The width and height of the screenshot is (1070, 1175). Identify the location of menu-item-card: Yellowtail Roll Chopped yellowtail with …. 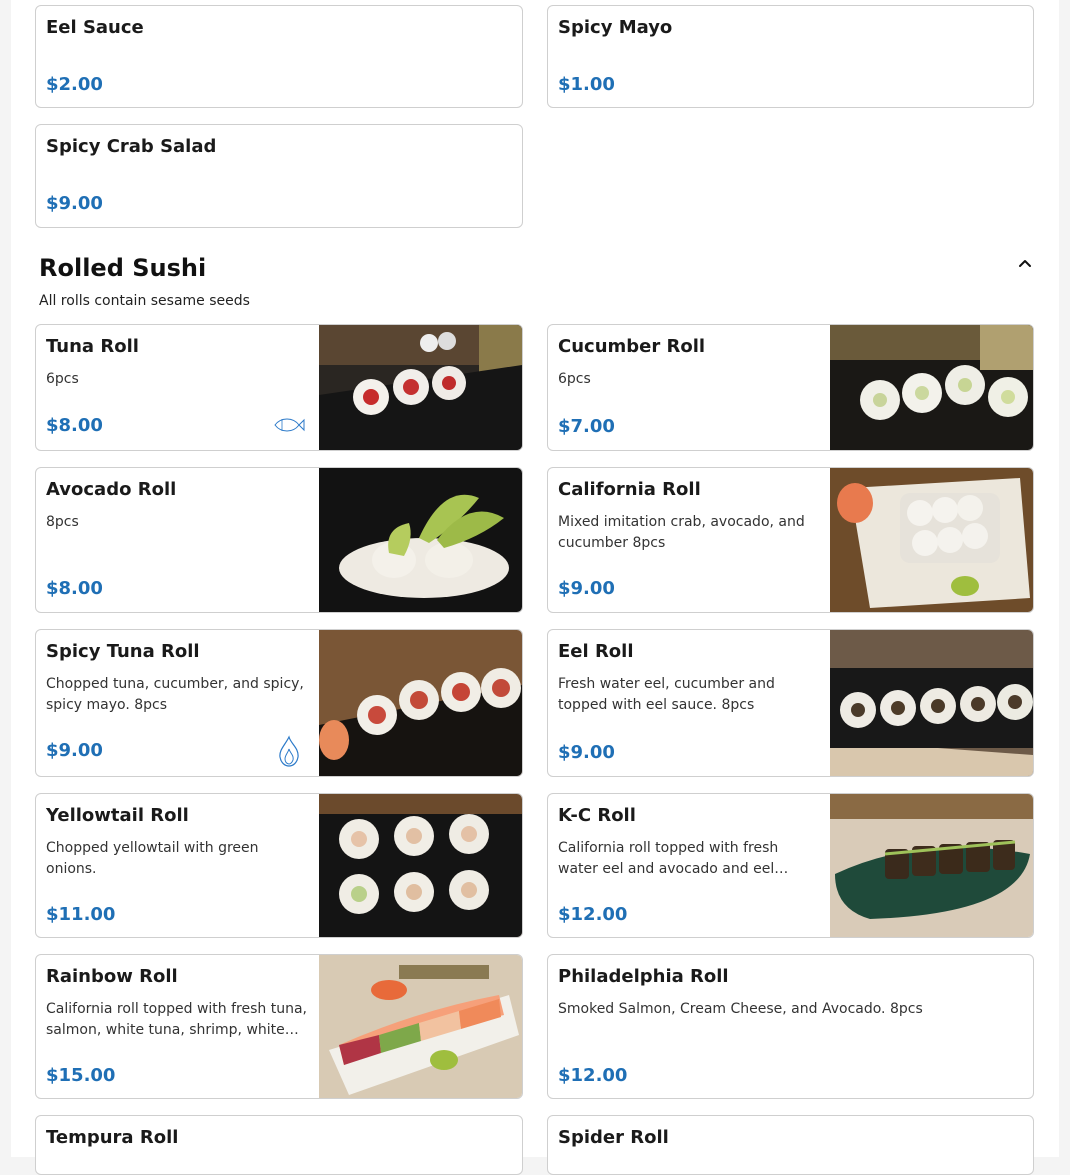
(279, 865).